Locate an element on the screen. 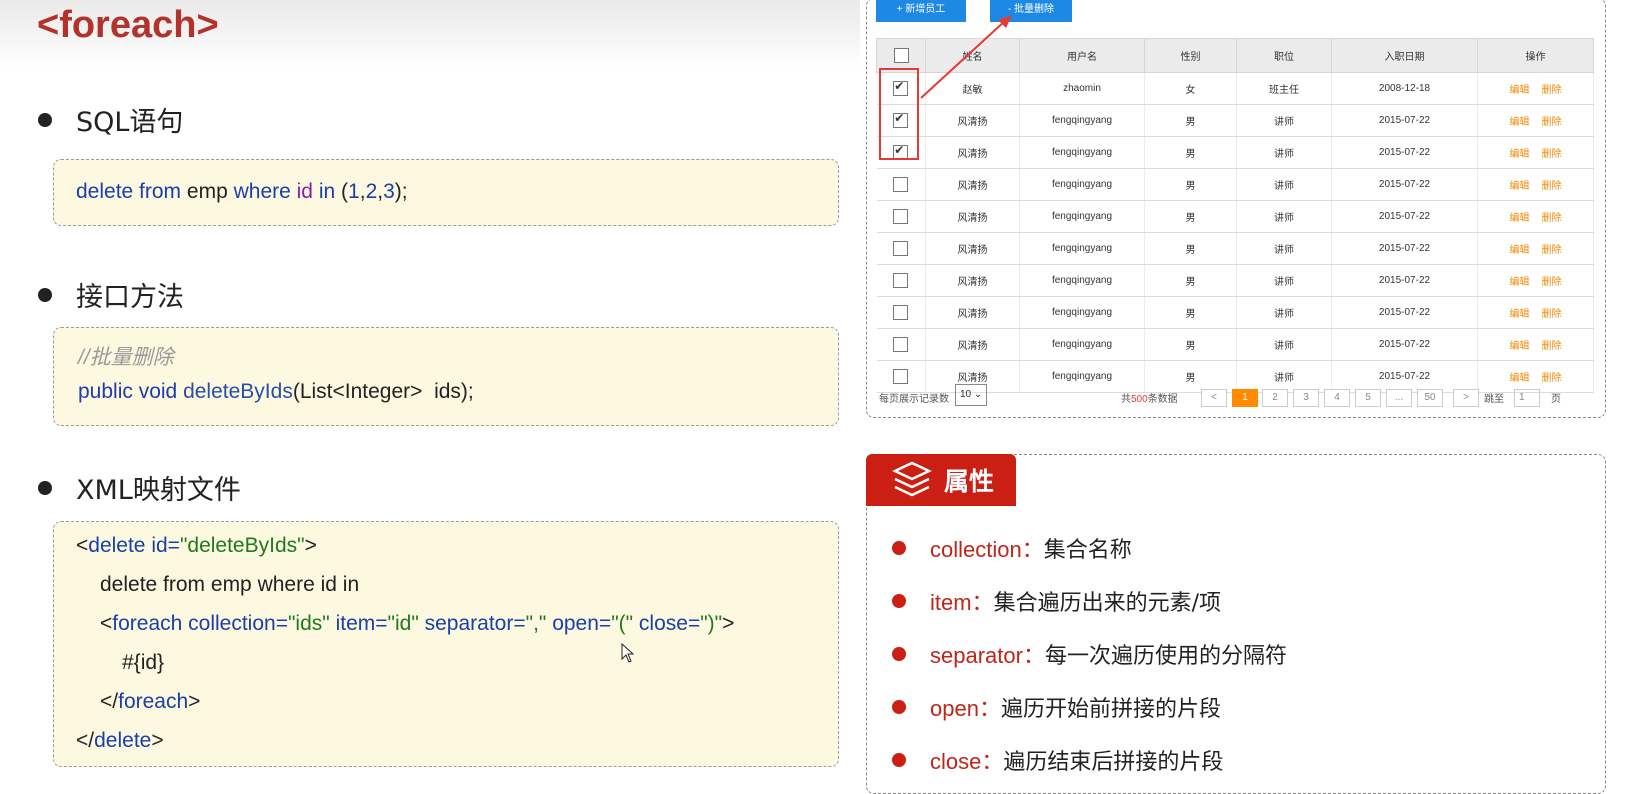 The width and height of the screenshot is (1652, 794). page-button: 50 is located at coordinates (1430, 398).